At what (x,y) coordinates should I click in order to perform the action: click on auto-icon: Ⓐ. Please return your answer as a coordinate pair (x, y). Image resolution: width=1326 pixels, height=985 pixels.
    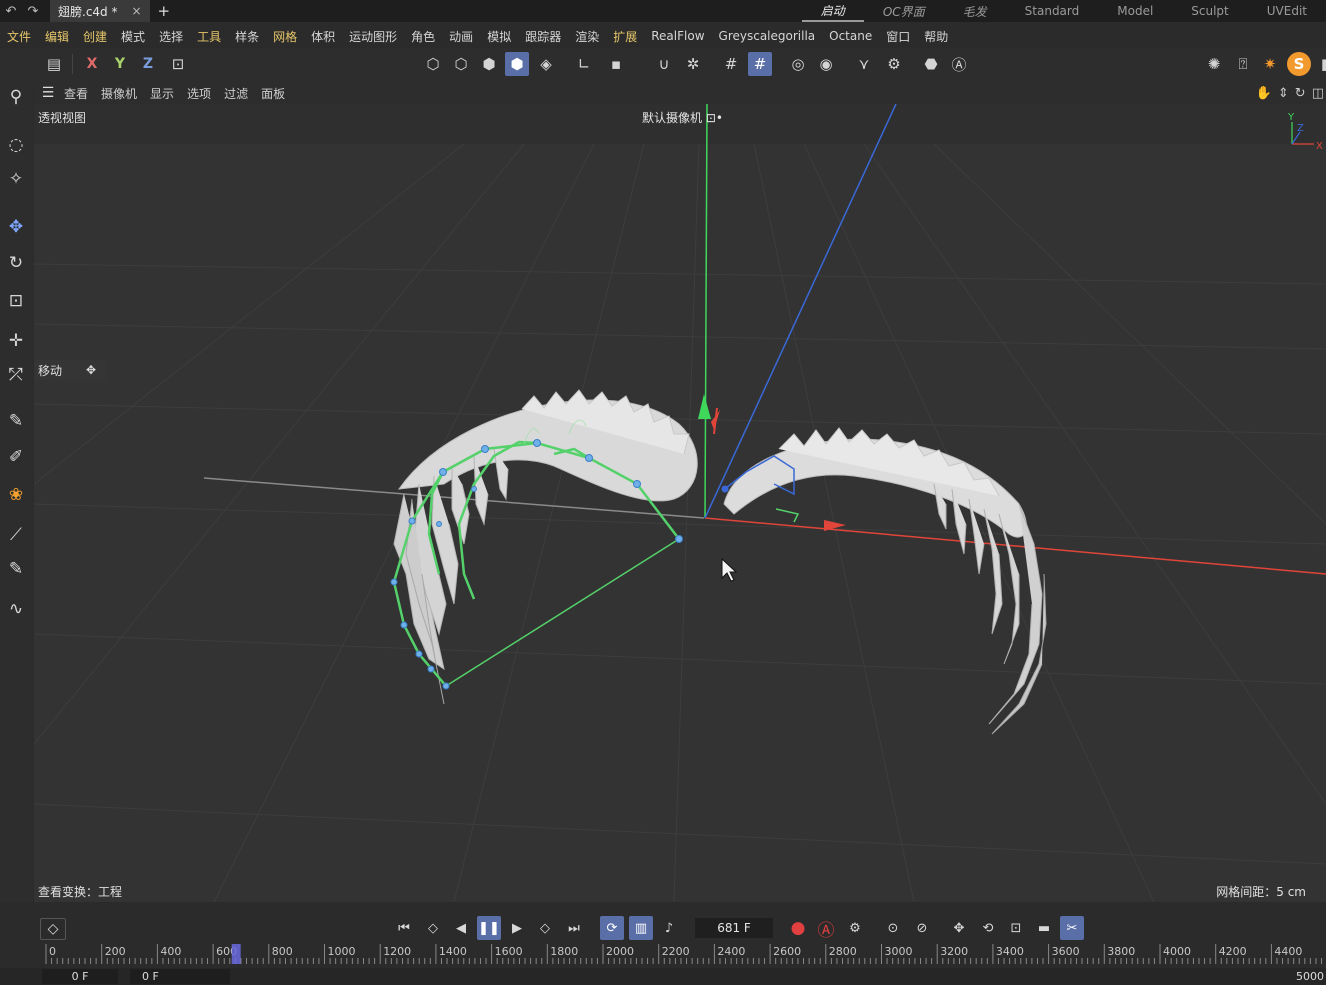
    Looking at the image, I should click on (959, 64).